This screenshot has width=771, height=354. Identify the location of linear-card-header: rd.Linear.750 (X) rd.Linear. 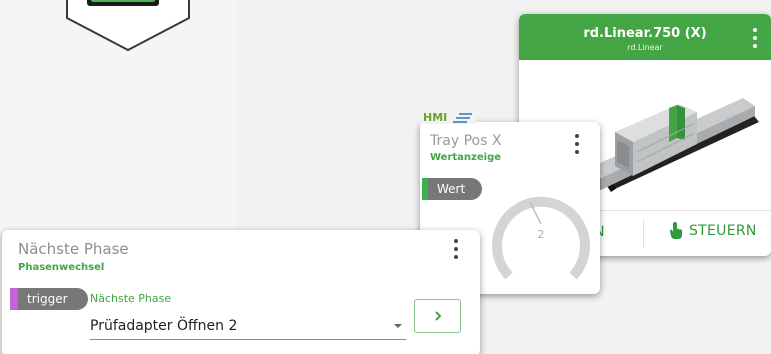
(645, 37).